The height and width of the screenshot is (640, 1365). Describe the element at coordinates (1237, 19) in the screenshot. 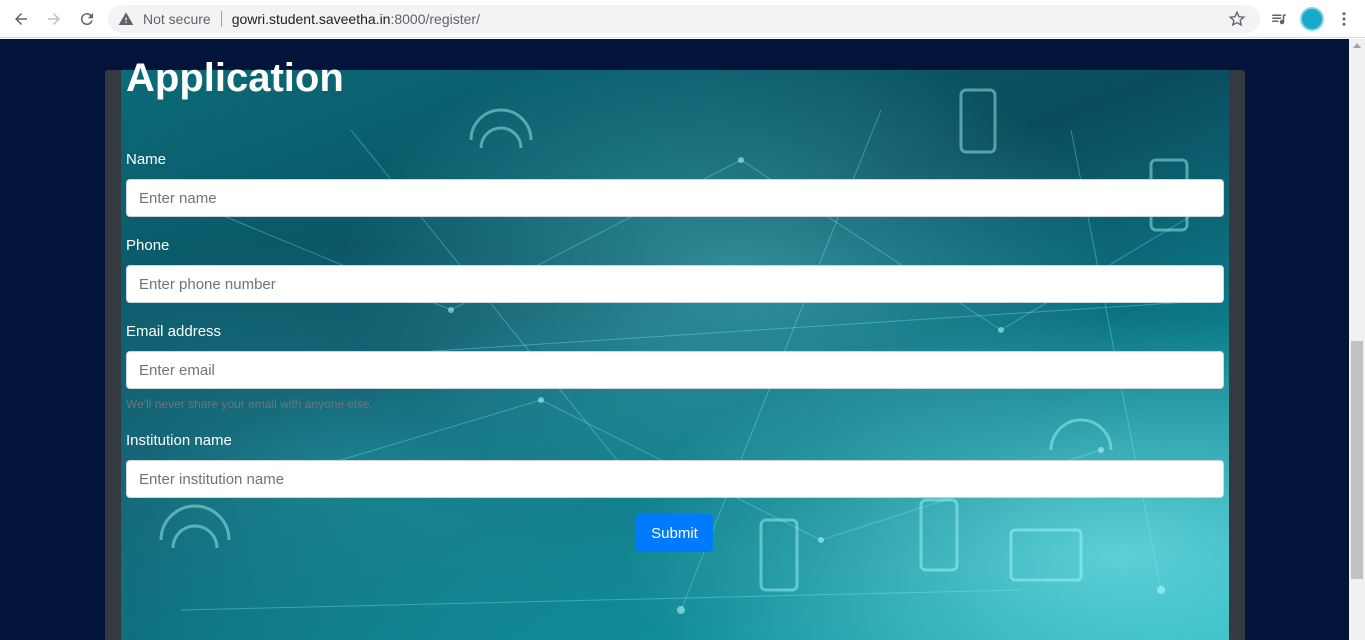

I see `bookmark-star-icon` at that location.